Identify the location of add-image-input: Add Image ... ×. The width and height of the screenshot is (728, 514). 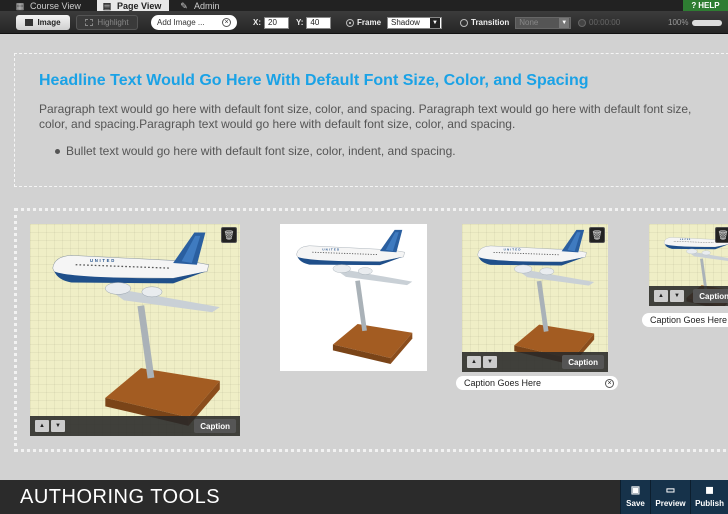
(194, 22).